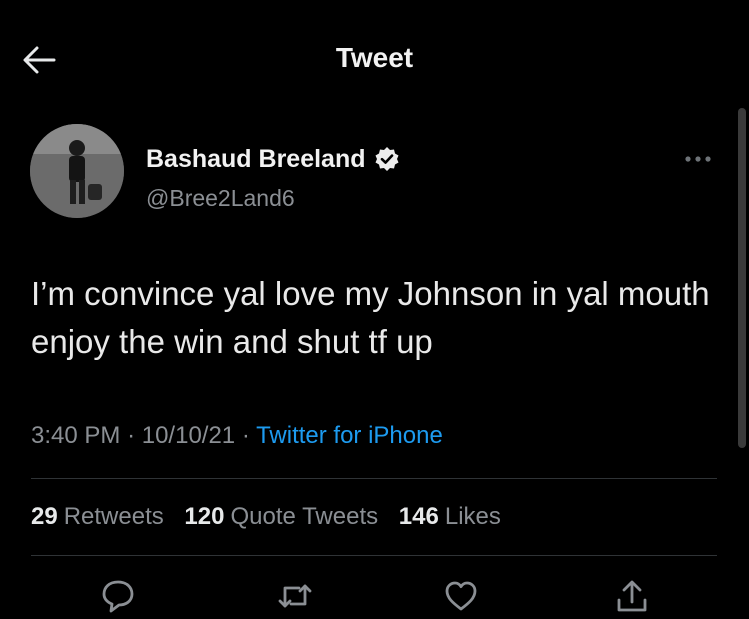  I want to click on tweet-source-link: Twitter for iPhone, so click(349, 435).